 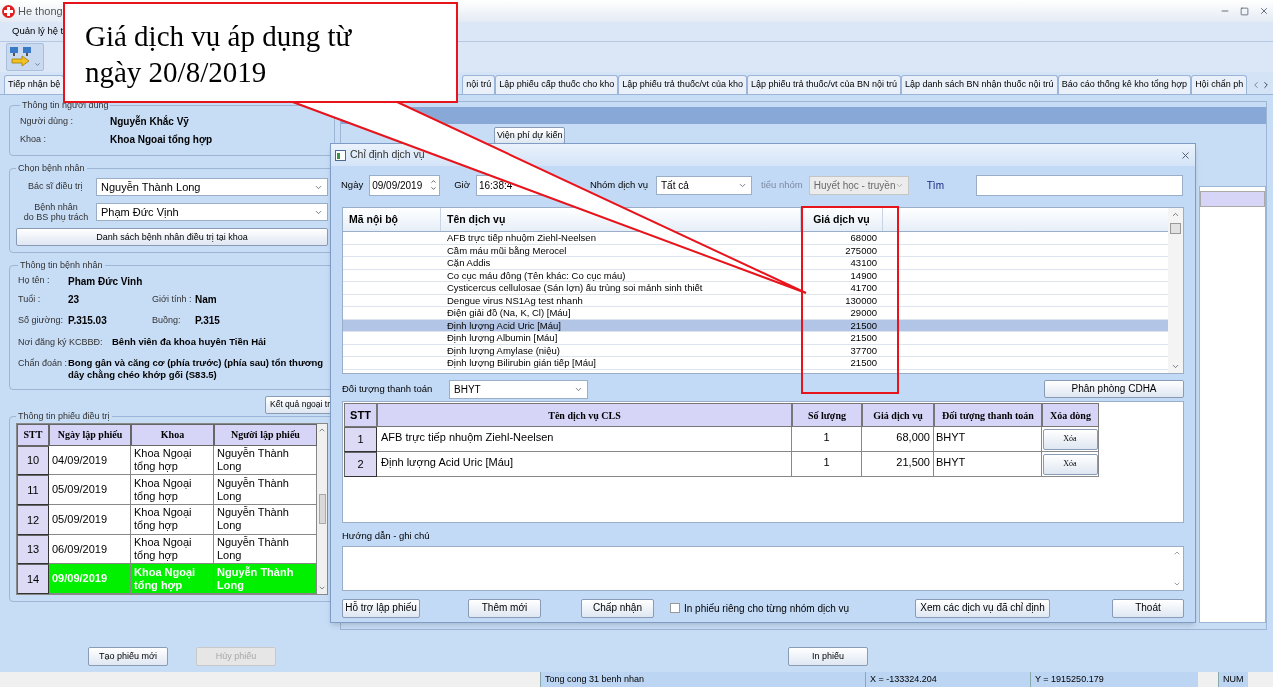 I want to click on status-field: Y = 1915250.179, so click(x=1114, y=679).